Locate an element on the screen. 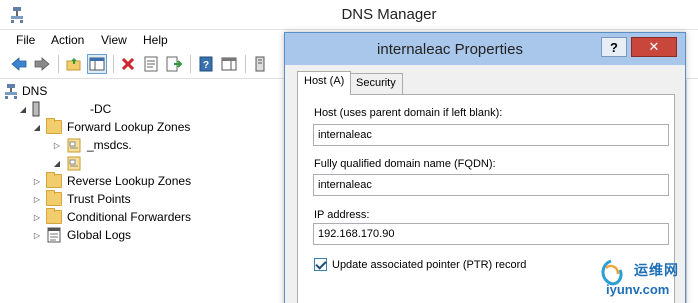  update-ptr-label: Update associated pointer (PTR) record is located at coordinates (429, 264).